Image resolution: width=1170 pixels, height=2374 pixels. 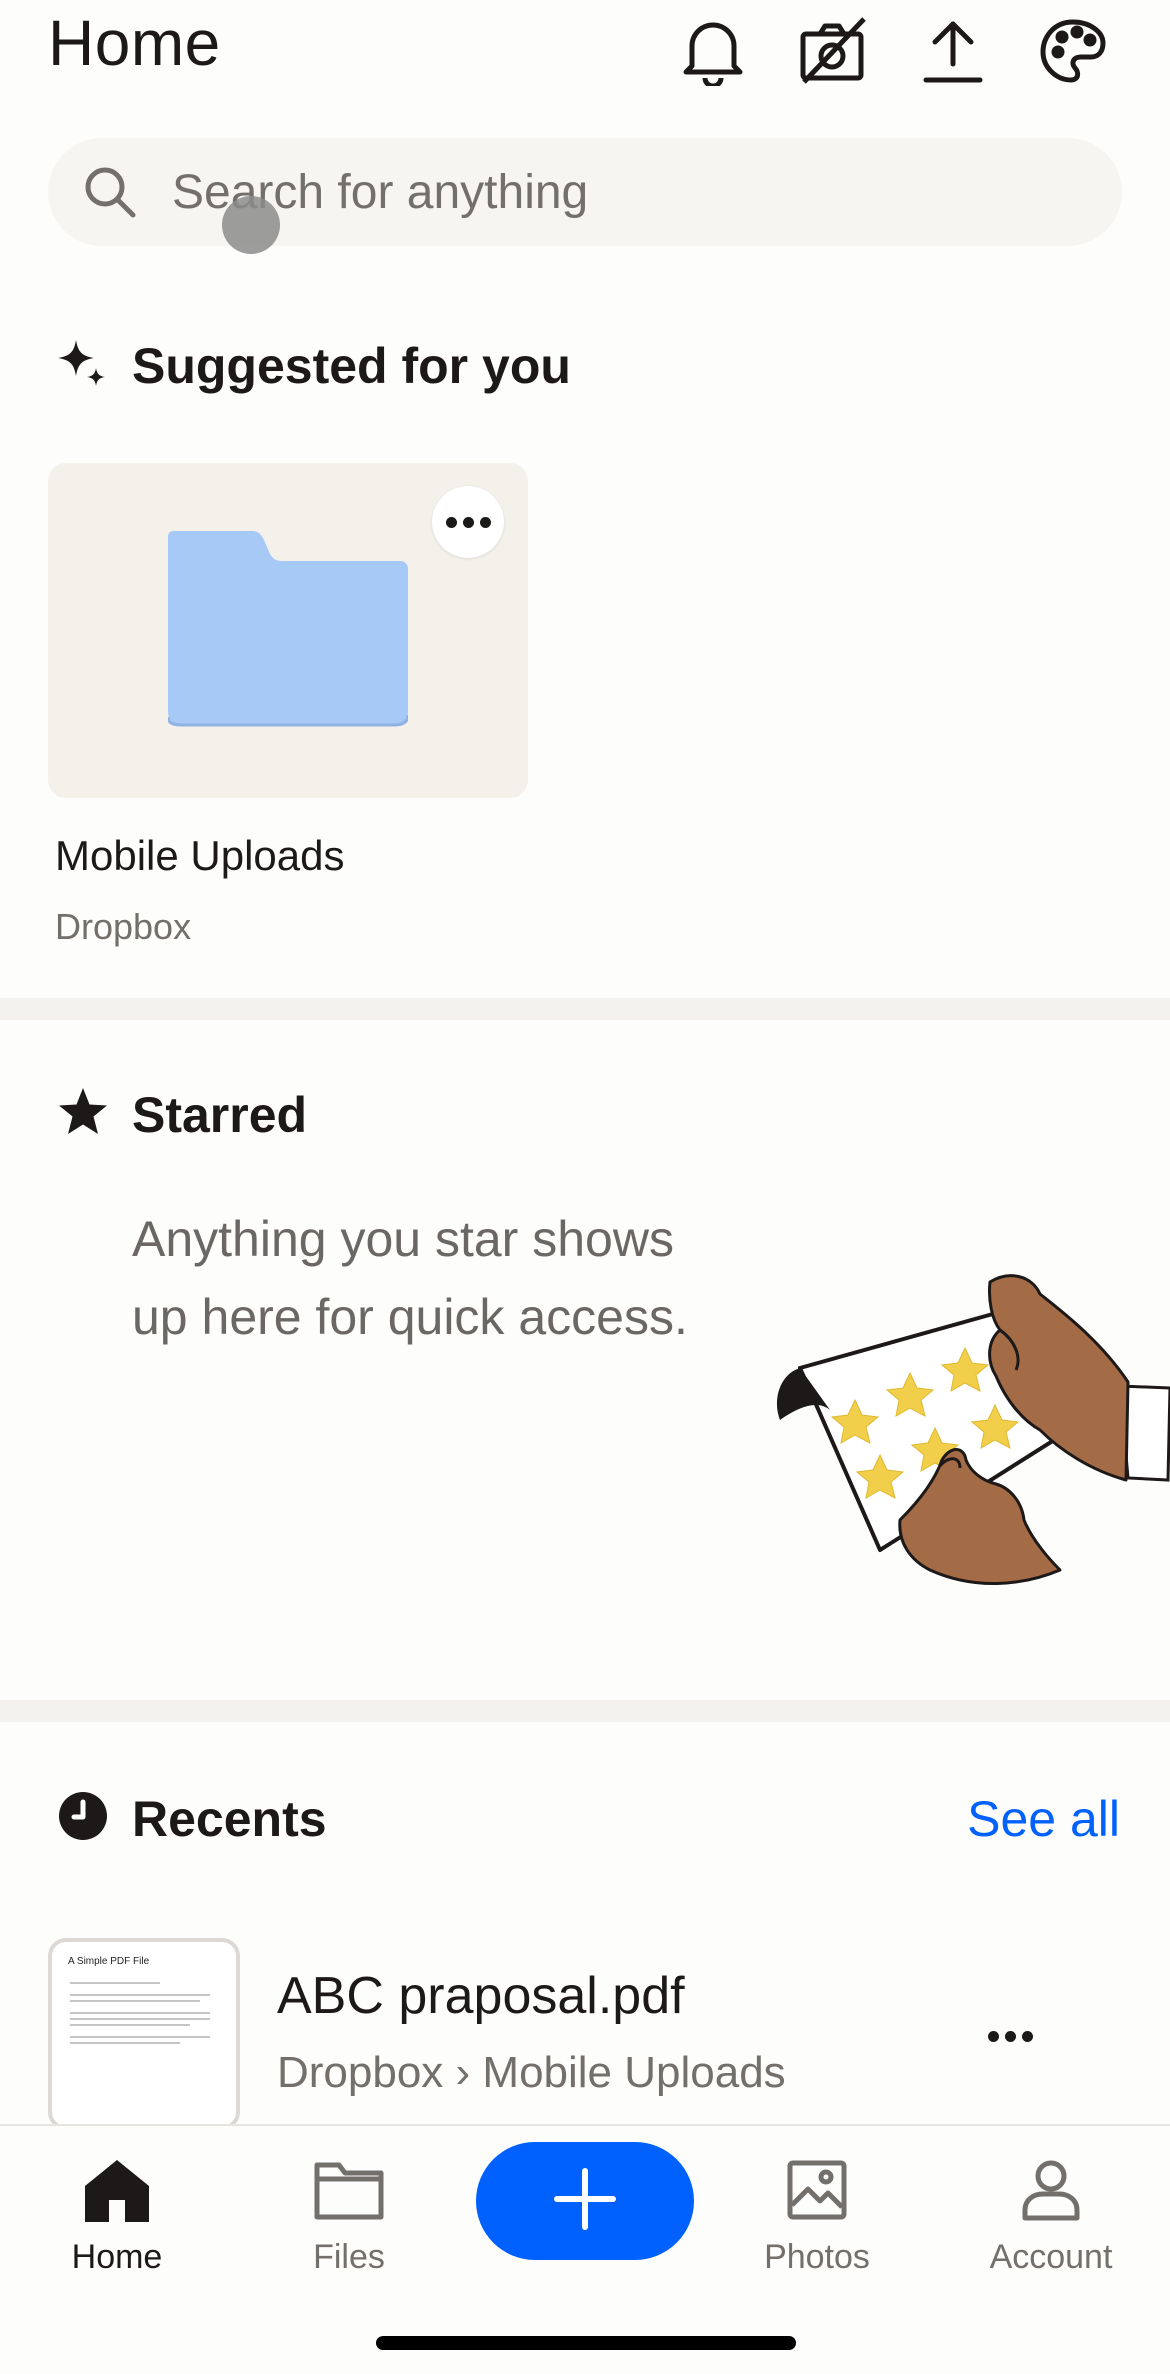 I want to click on tab-account: Account, so click(x=1051, y=2220).